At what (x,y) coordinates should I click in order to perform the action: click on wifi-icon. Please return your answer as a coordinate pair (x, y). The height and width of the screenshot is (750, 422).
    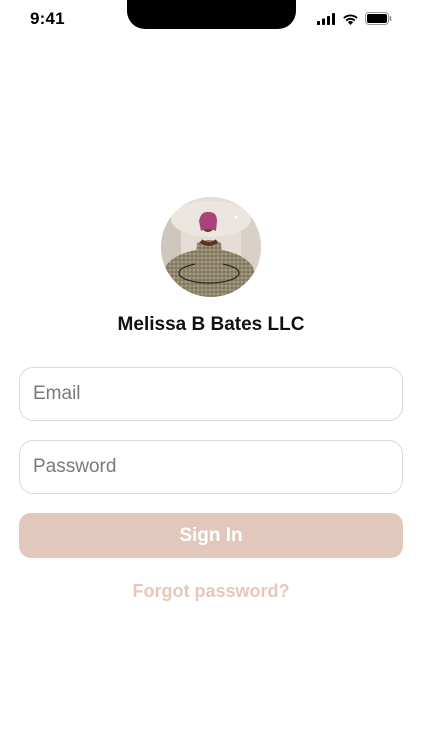
    Looking at the image, I should click on (350, 19).